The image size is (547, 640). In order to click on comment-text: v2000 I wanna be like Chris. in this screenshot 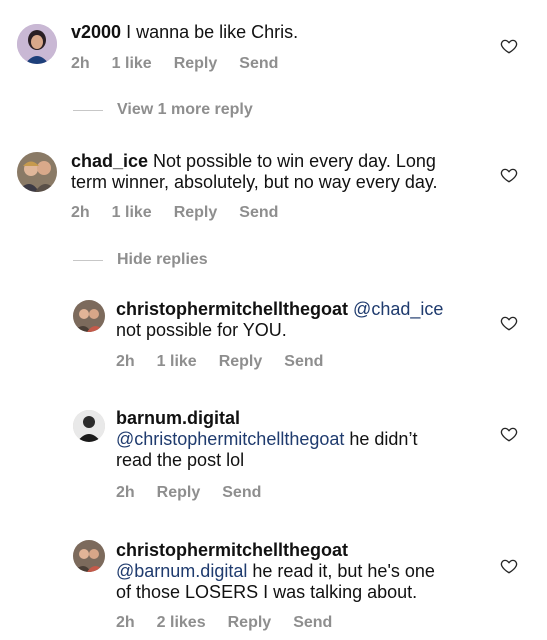, I will do `click(184, 32)`.